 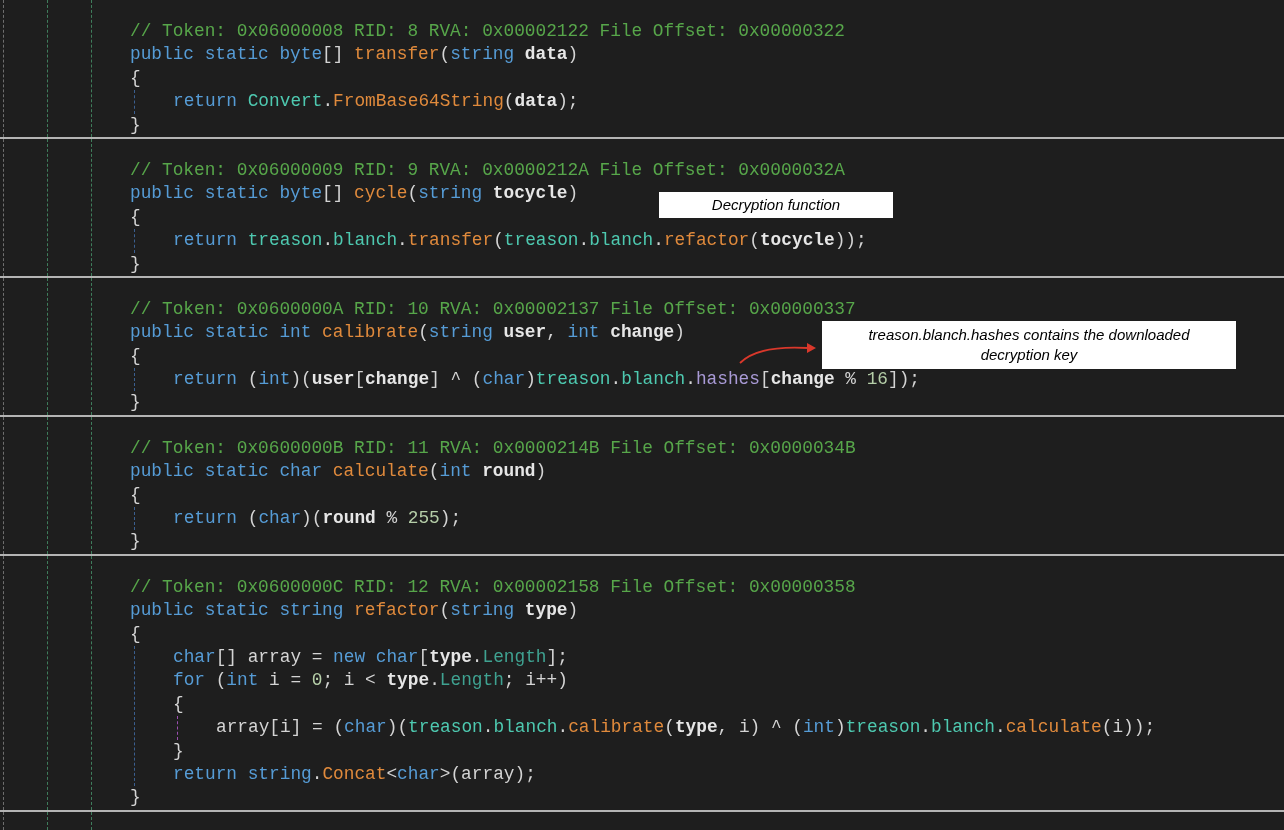 I want to click on code-line: return Convert.FromBase64String(data);, so click(x=376, y=102).